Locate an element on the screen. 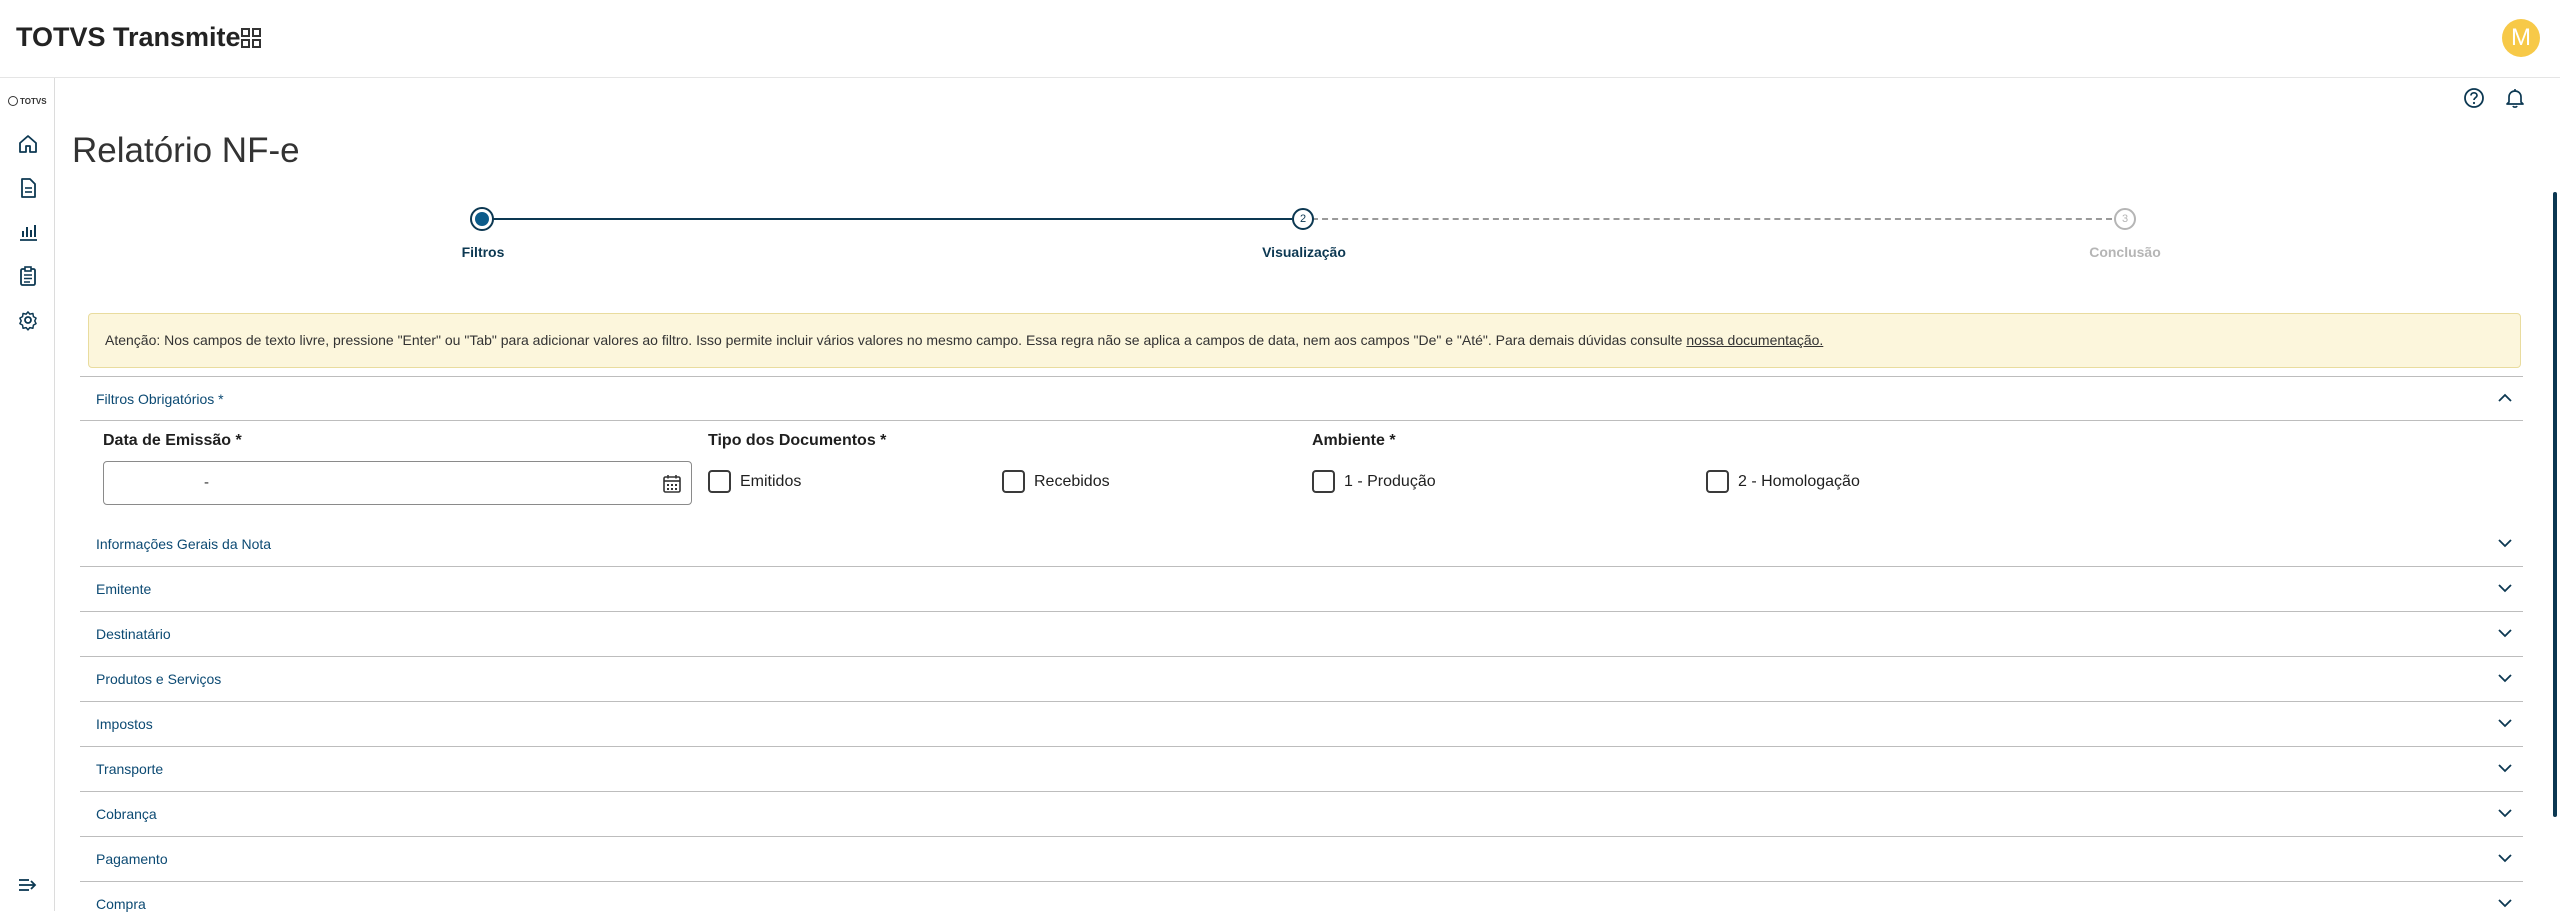 The width and height of the screenshot is (2560, 913). accordion-destinatario: Destinatário is located at coordinates (1301, 634).